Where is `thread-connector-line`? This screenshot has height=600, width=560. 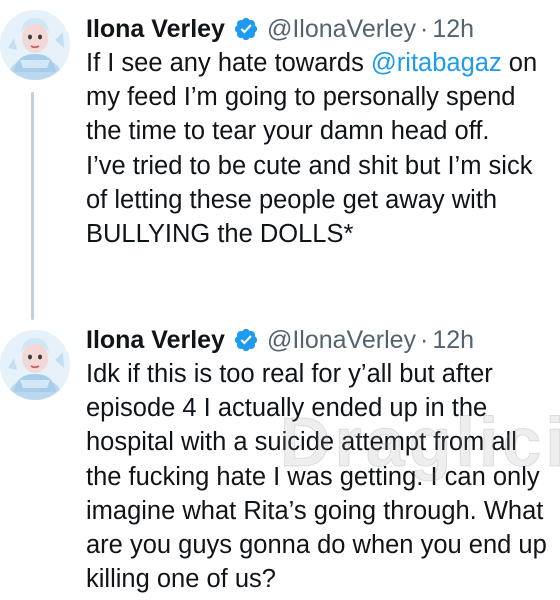 thread-connector-line is located at coordinates (32, 206).